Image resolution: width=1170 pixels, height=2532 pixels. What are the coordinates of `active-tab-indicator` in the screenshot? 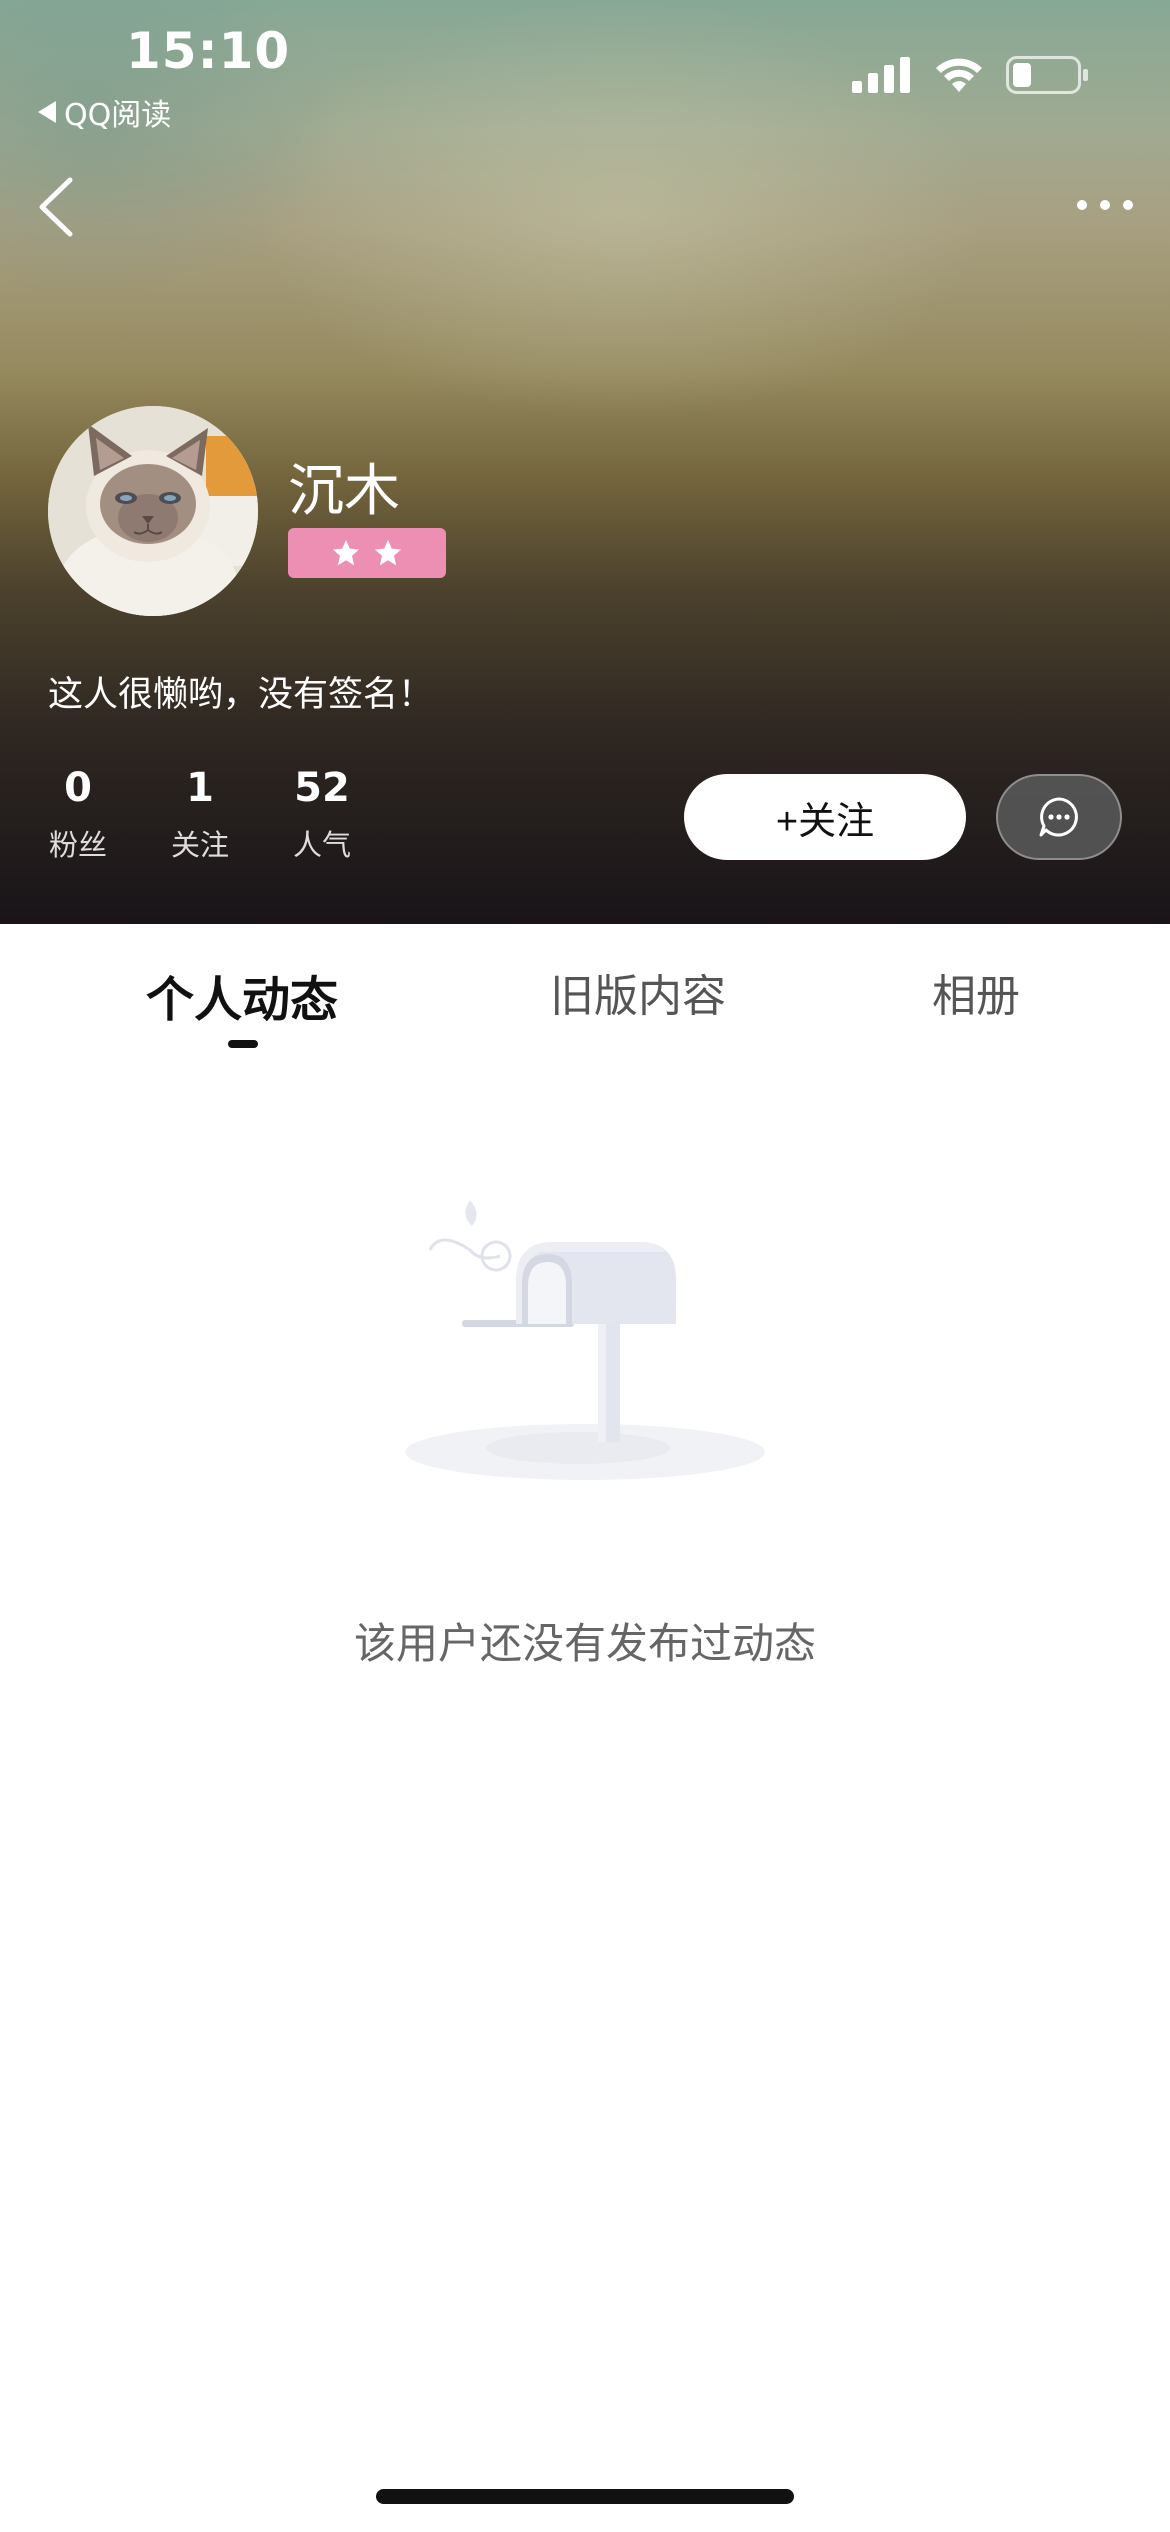 It's located at (243, 1044).